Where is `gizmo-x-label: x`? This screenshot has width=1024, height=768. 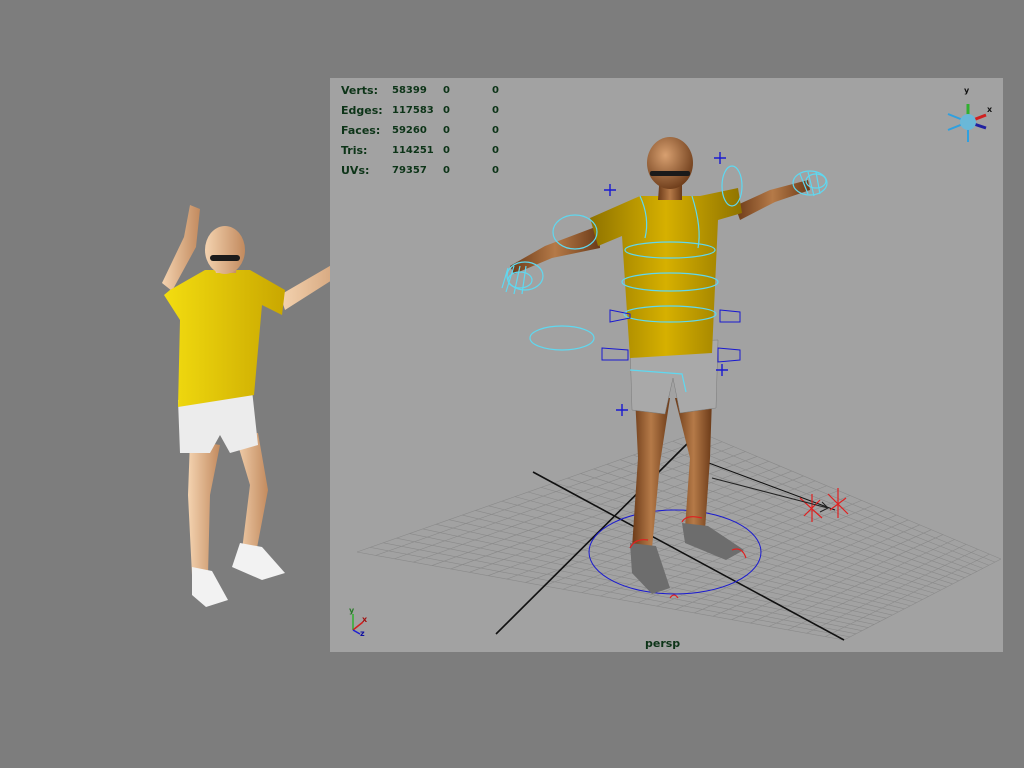
gizmo-x-label: x is located at coordinates (990, 109).